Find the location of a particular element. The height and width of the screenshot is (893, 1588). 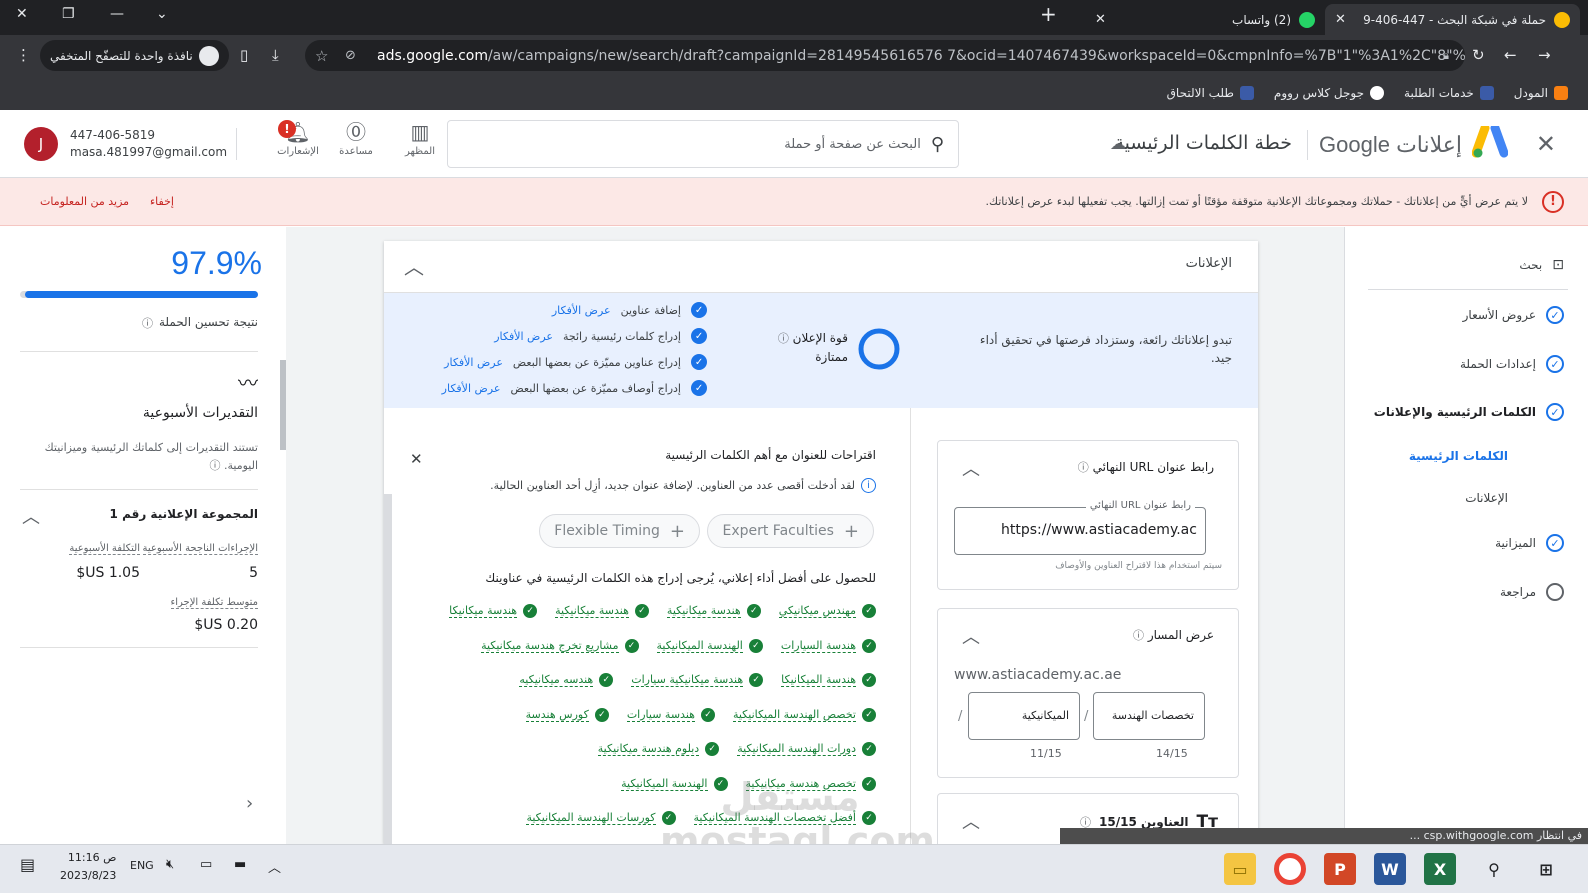

score-bar-fill is located at coordinates (141, 294).